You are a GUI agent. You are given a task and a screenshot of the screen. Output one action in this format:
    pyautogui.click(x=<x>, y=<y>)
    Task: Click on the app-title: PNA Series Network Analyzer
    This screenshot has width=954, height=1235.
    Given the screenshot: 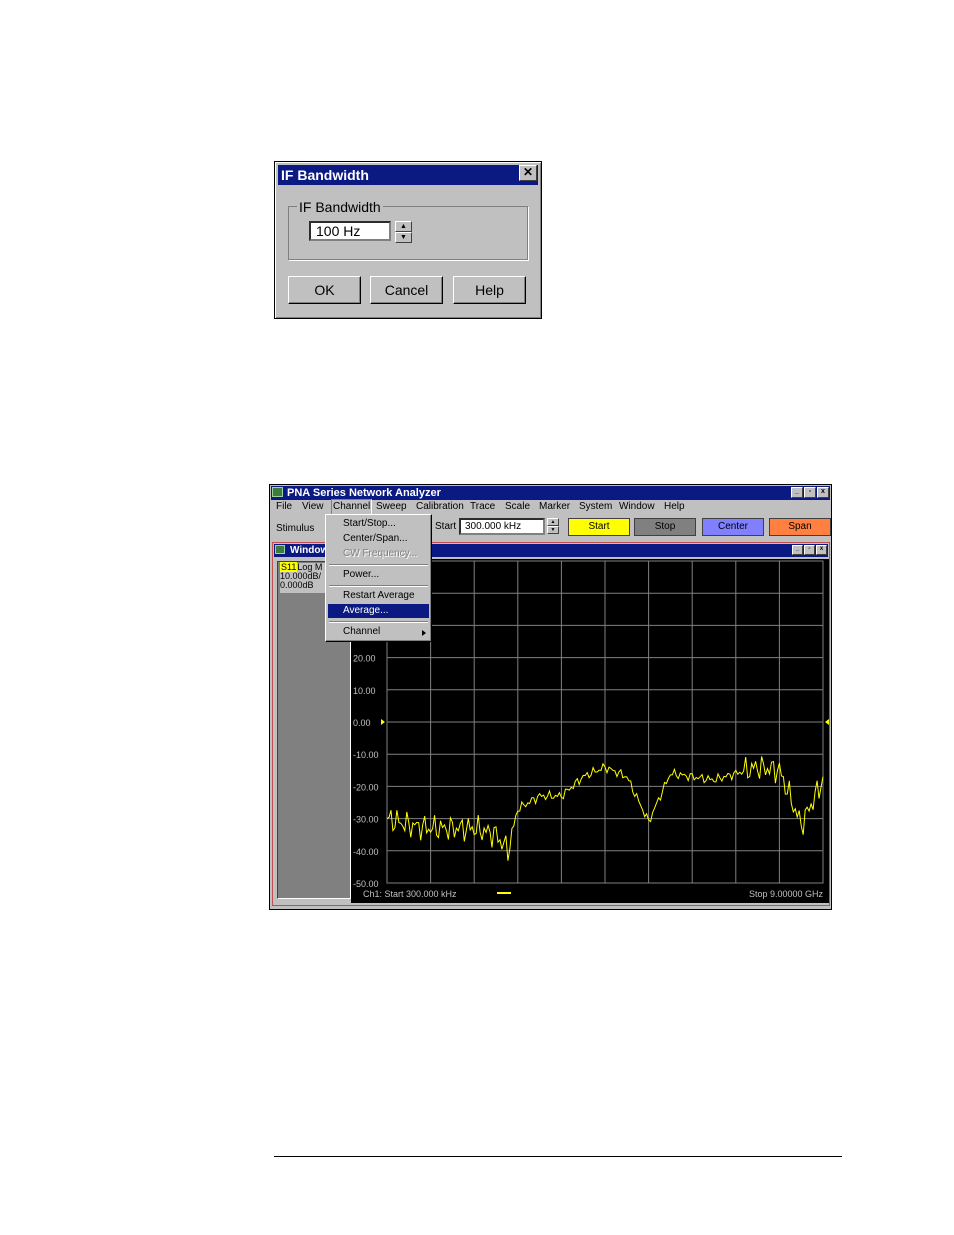 What is the action you would take?
    pyautogui.click(x=550, y=493)
    